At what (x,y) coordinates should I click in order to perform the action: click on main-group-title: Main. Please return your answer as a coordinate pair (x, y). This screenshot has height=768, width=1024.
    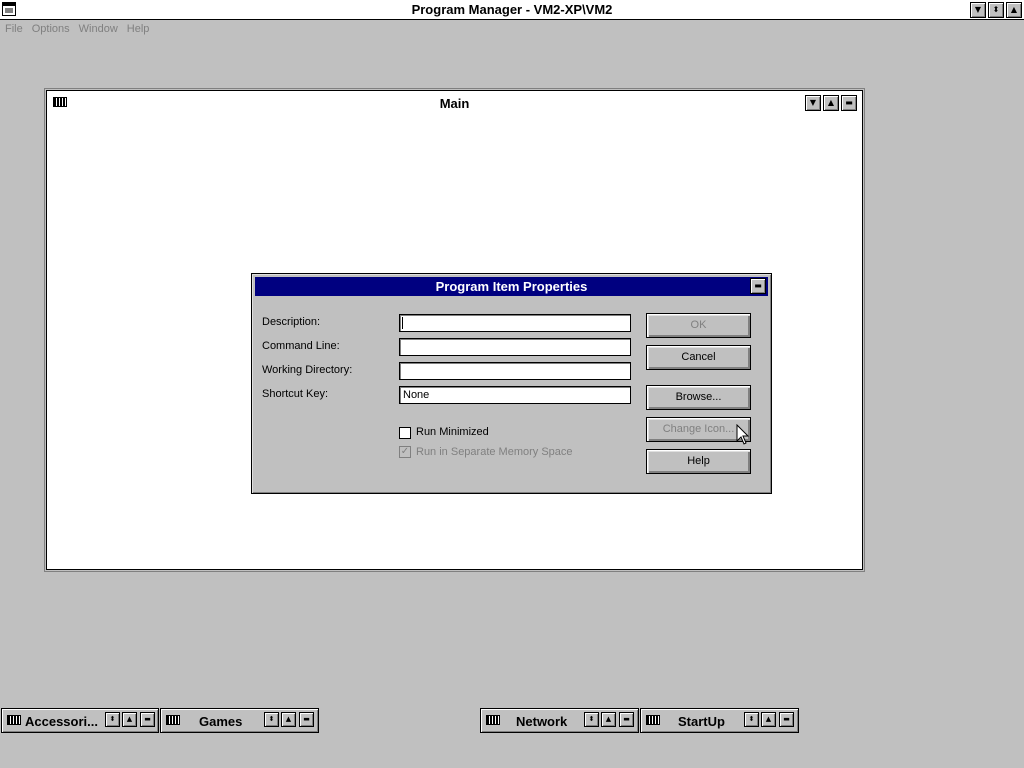
    Looking at the image, I should click on (454, 103).